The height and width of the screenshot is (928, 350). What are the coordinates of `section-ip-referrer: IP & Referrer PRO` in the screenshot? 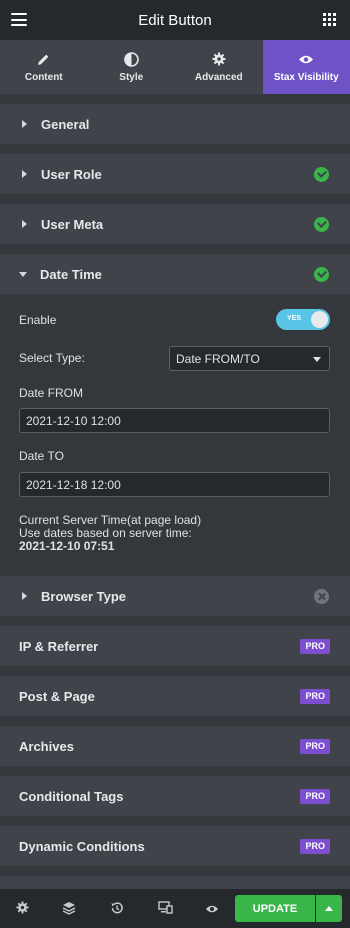 It's located at (175, 646).